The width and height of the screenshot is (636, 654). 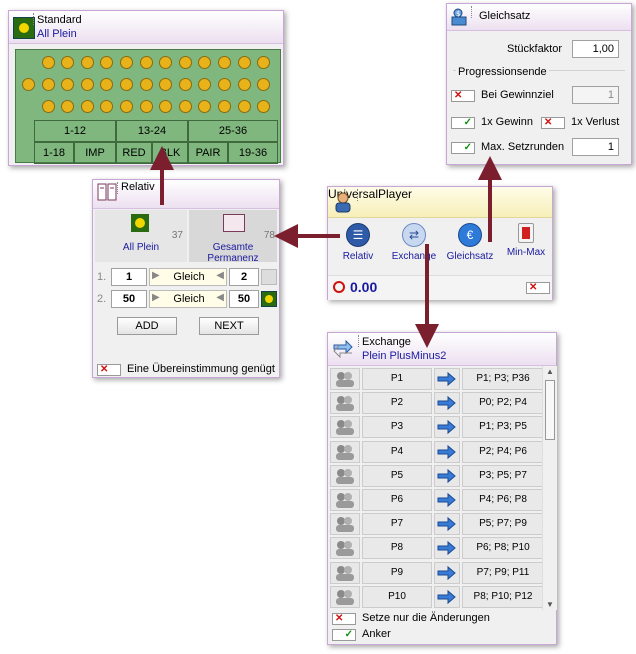 What do you see at coordinates (244, 277) in the screenshot?
I see `row-right-value: 2` at bounding box center [244, 277].